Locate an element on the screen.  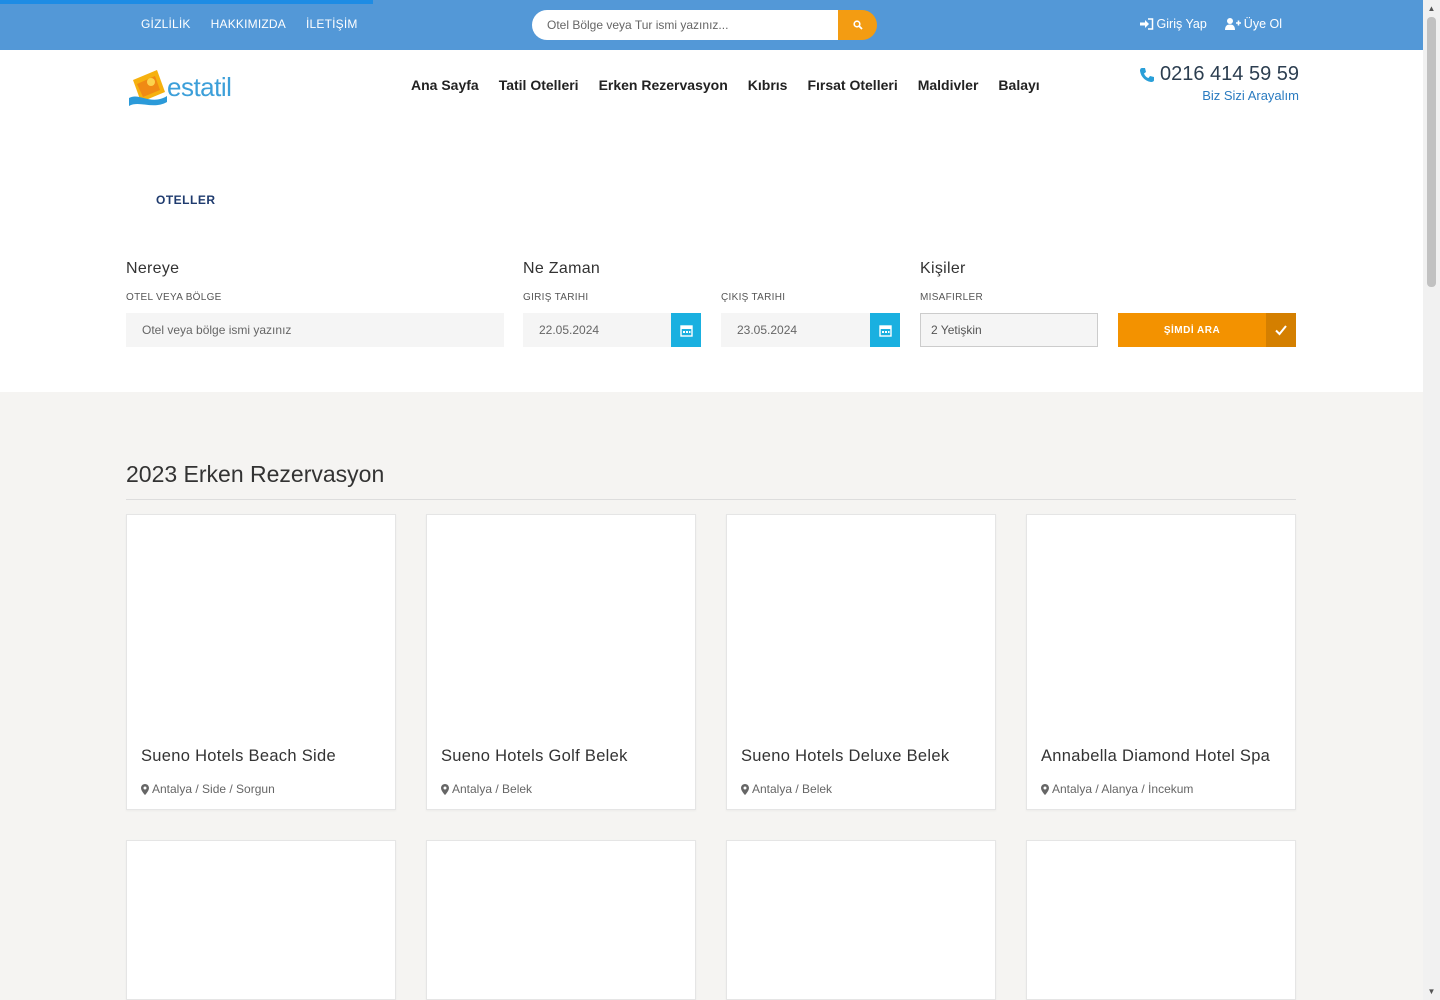
hotel-name: Sueno Hotels Deluxe Belek is located at coordinates (845, 756).